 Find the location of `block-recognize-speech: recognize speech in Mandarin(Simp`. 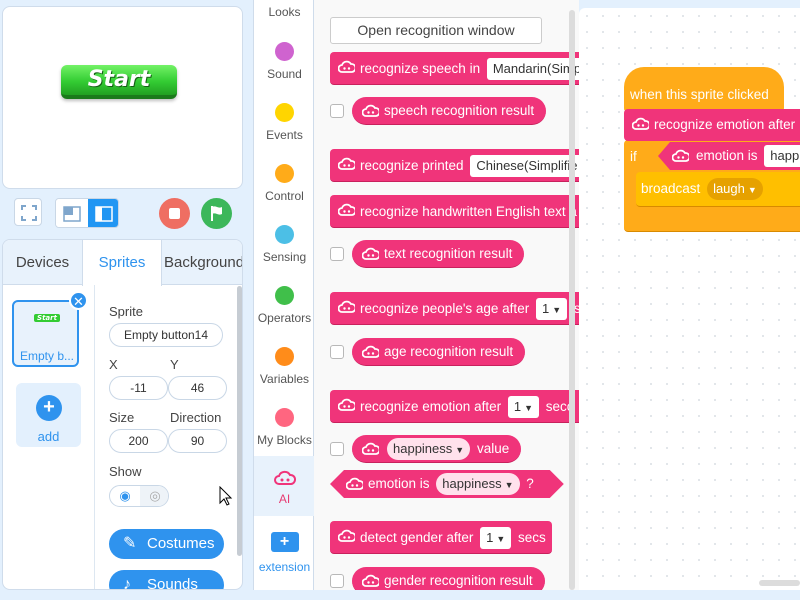

block-recognize-speech: recognize speech in Mandarin(Simp is located at coordinates (454, 68).